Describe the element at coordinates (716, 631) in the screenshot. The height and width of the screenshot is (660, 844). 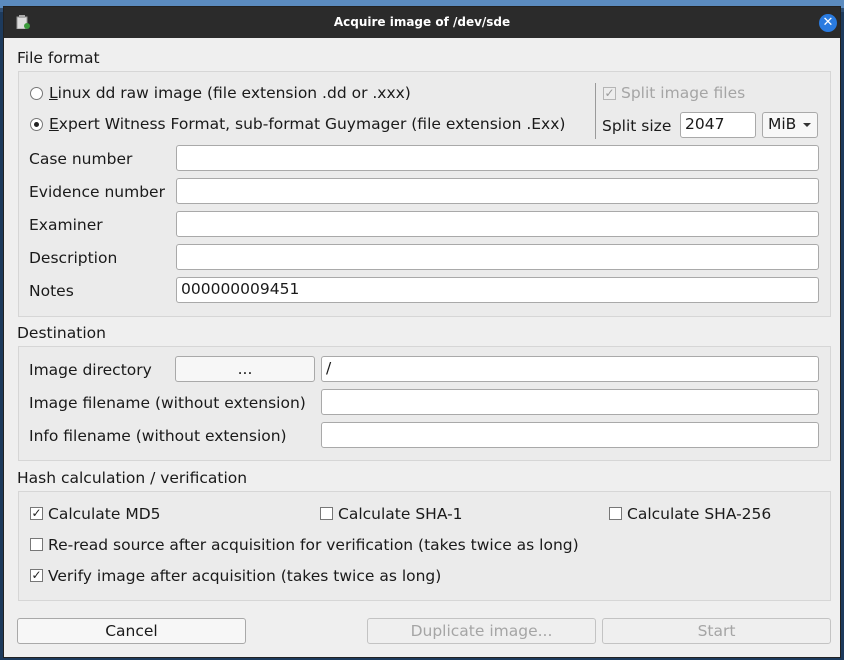
I see `start-button: Start` at that location.